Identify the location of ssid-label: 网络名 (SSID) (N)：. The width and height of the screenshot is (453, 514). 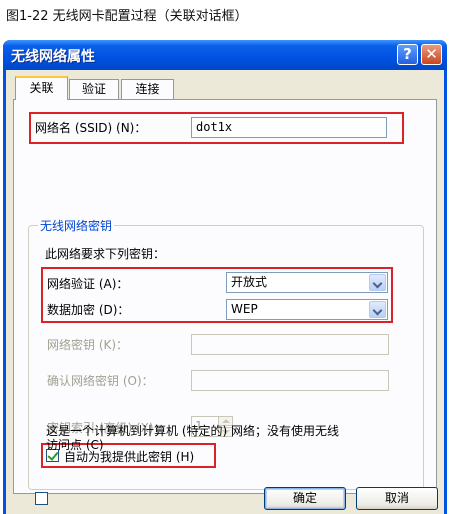
(91, 128).